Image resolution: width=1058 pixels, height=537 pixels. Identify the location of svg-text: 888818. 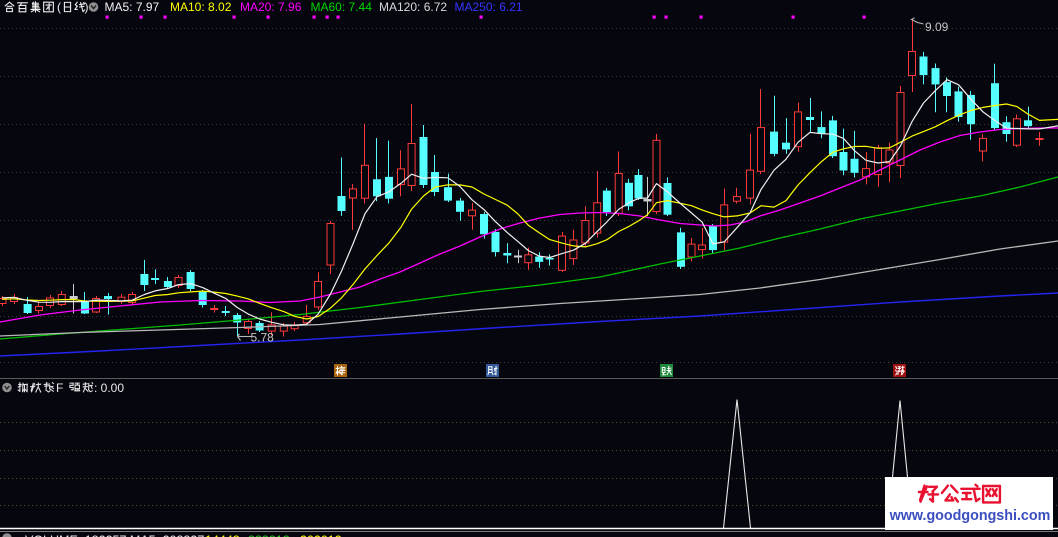
(269, 535).